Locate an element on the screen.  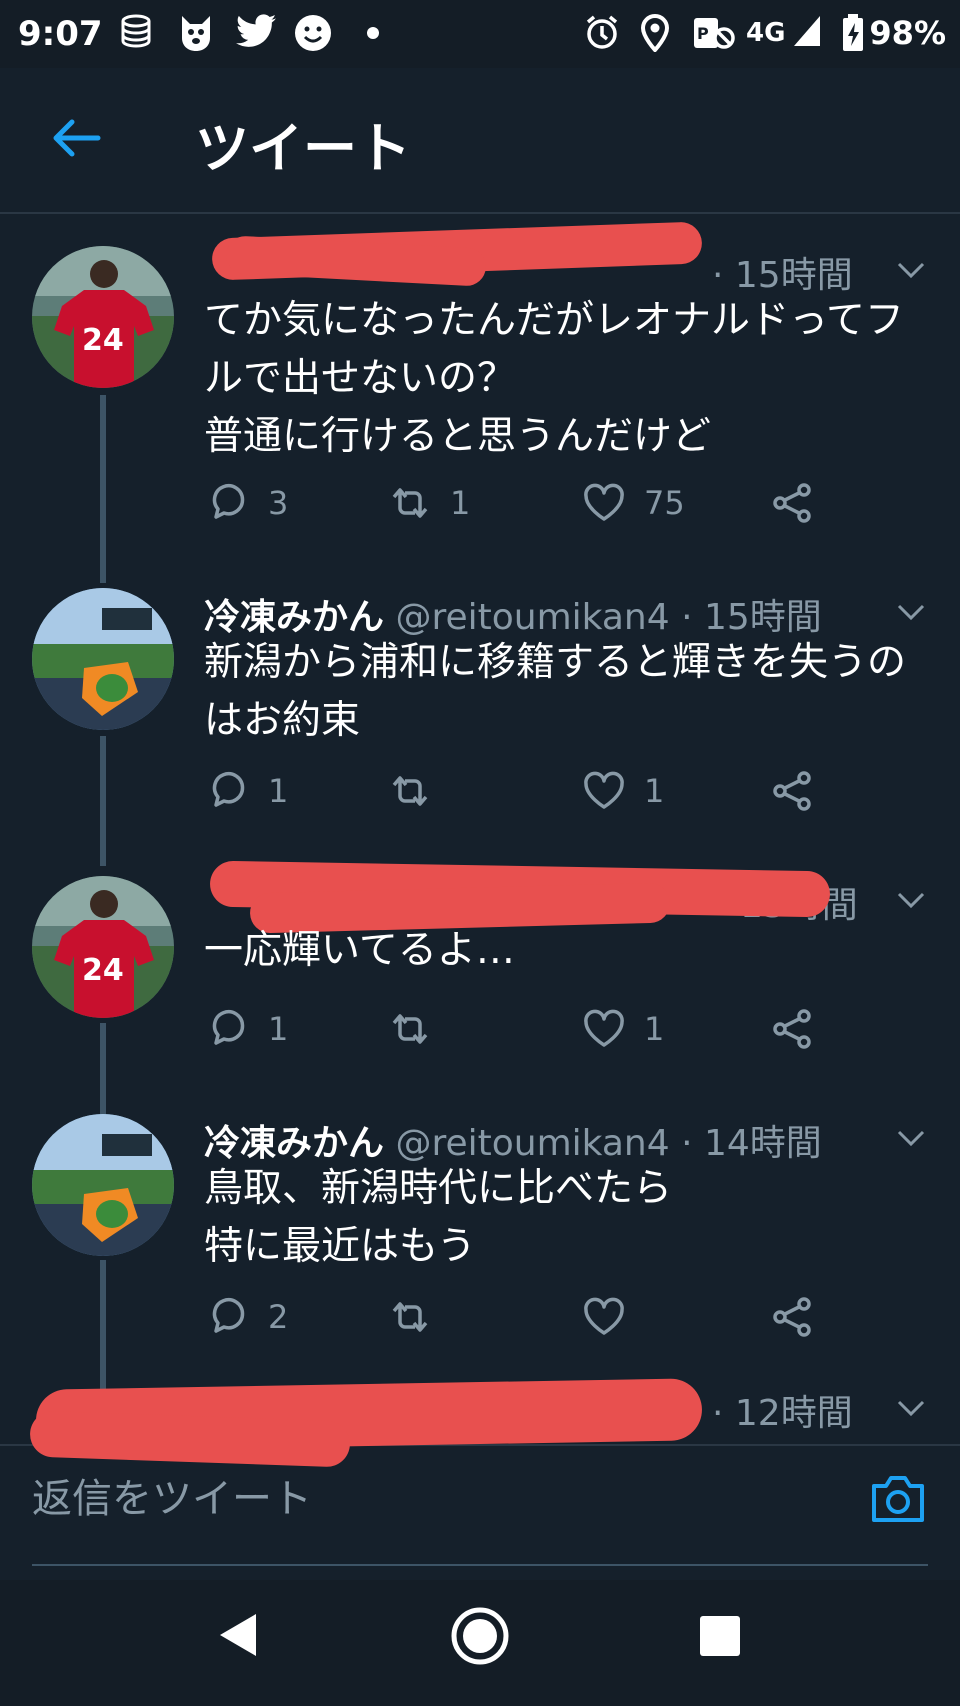
nav-back-icon is located at coordinates (238, 1637).